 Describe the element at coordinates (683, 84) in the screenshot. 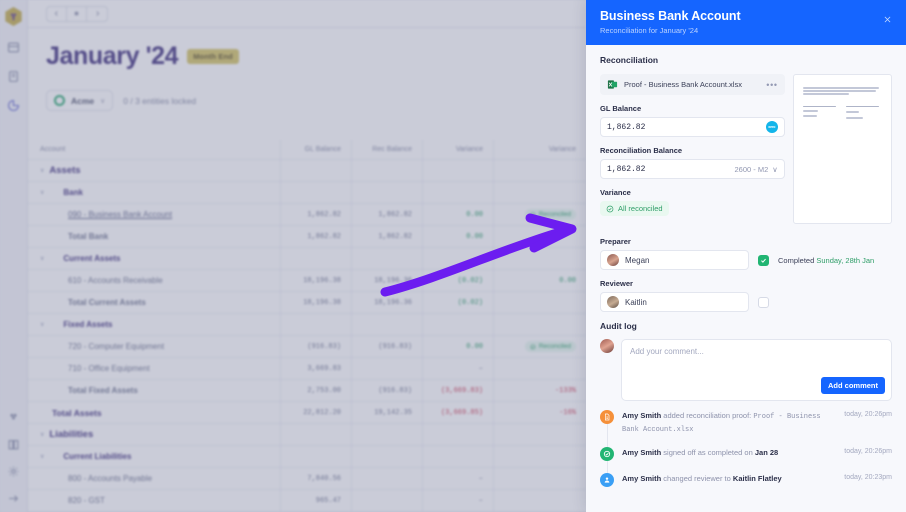

I see `proof-file-name: Proof - Business Bank Account.xlsx` at that location.